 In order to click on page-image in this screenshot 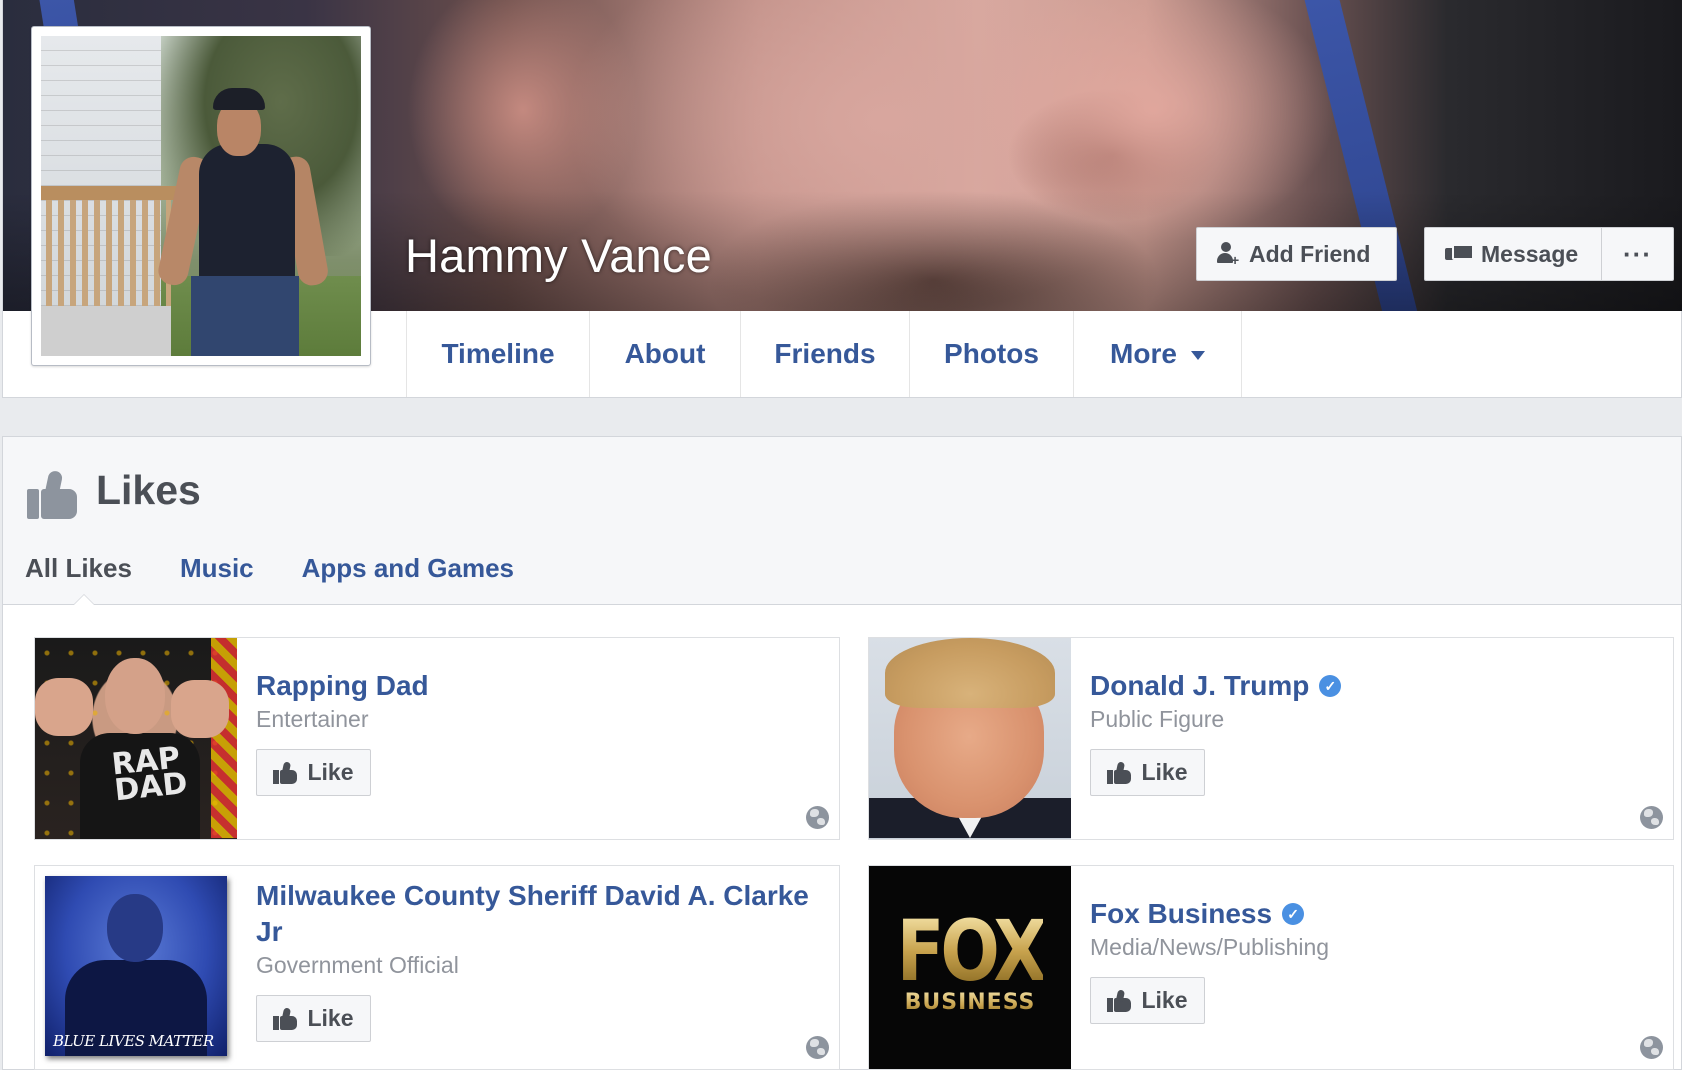, I will do `click(970, 738)`.